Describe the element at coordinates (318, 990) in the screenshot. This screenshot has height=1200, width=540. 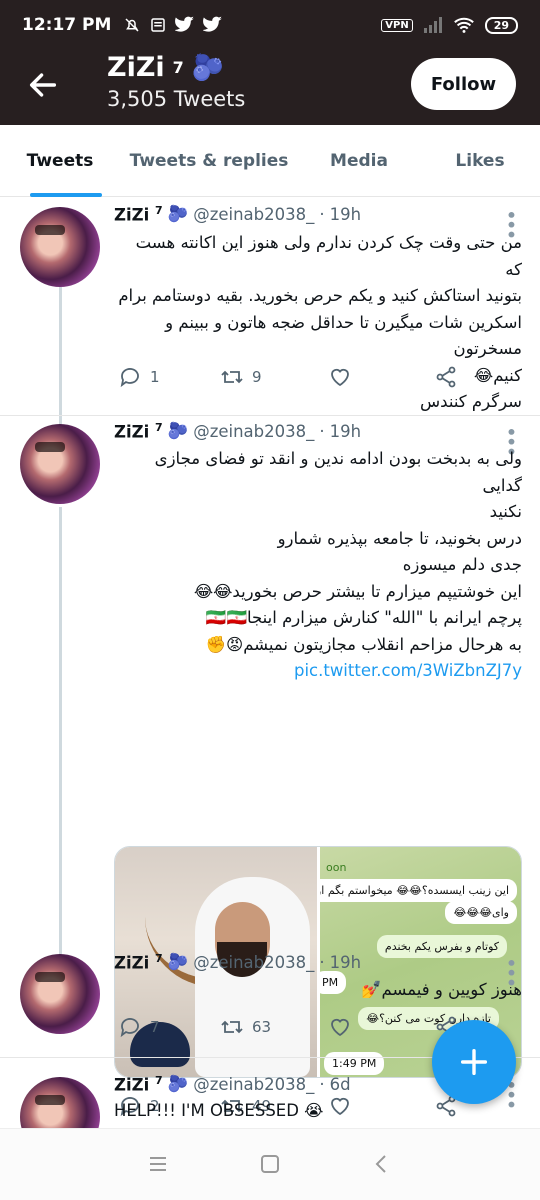
I see `tweet-text: هنوز کویین و فیمسم💅` at that location.